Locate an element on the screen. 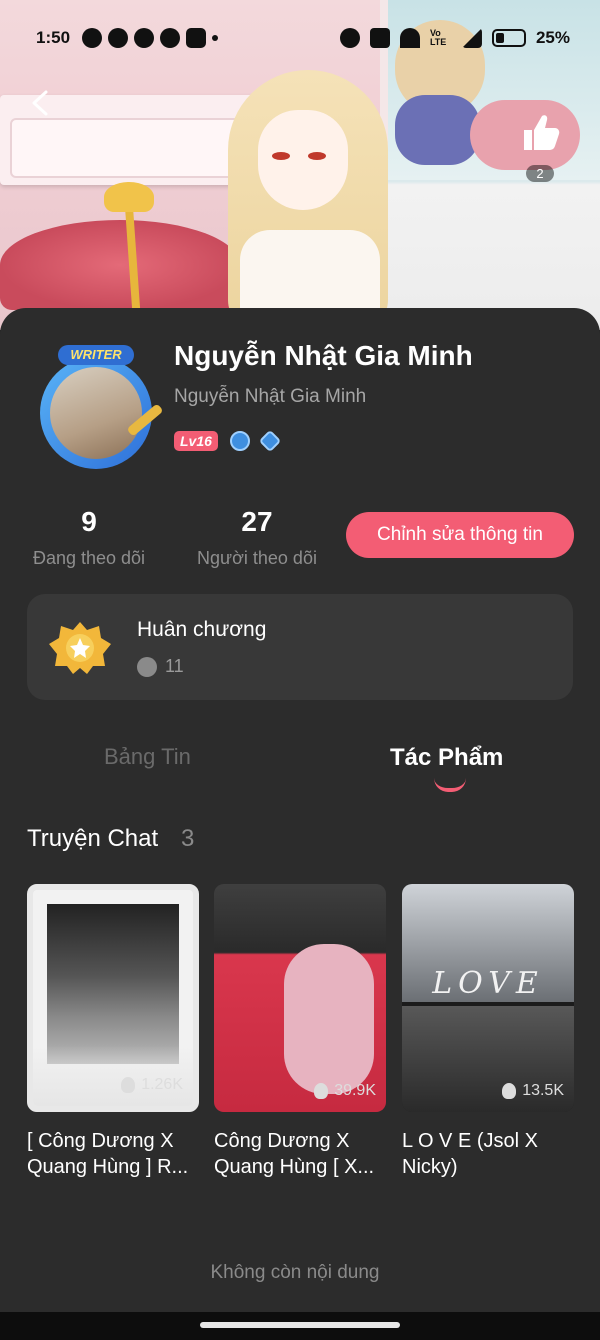 This screenshot has height=1340, width=600. hexagon-badge-icon is located at coordinates (270, 441).